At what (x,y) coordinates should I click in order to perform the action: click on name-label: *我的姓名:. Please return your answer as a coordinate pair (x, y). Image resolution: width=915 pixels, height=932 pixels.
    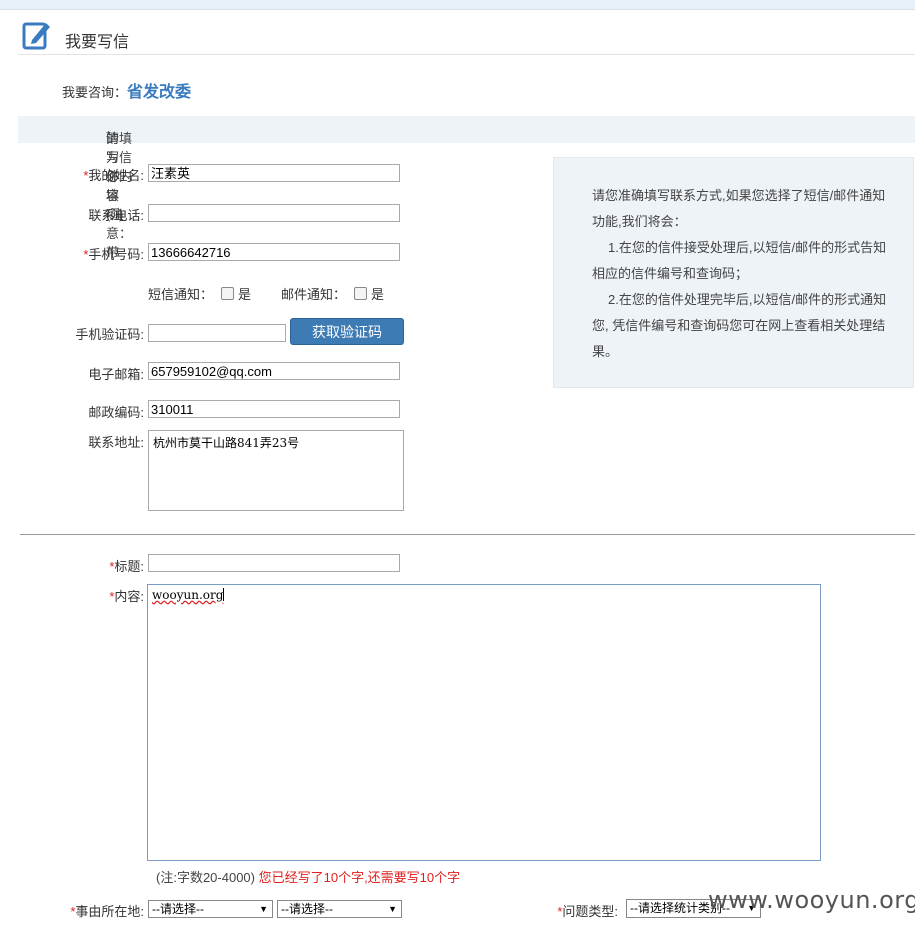
    Looking at the image, I should click on (113, 175).